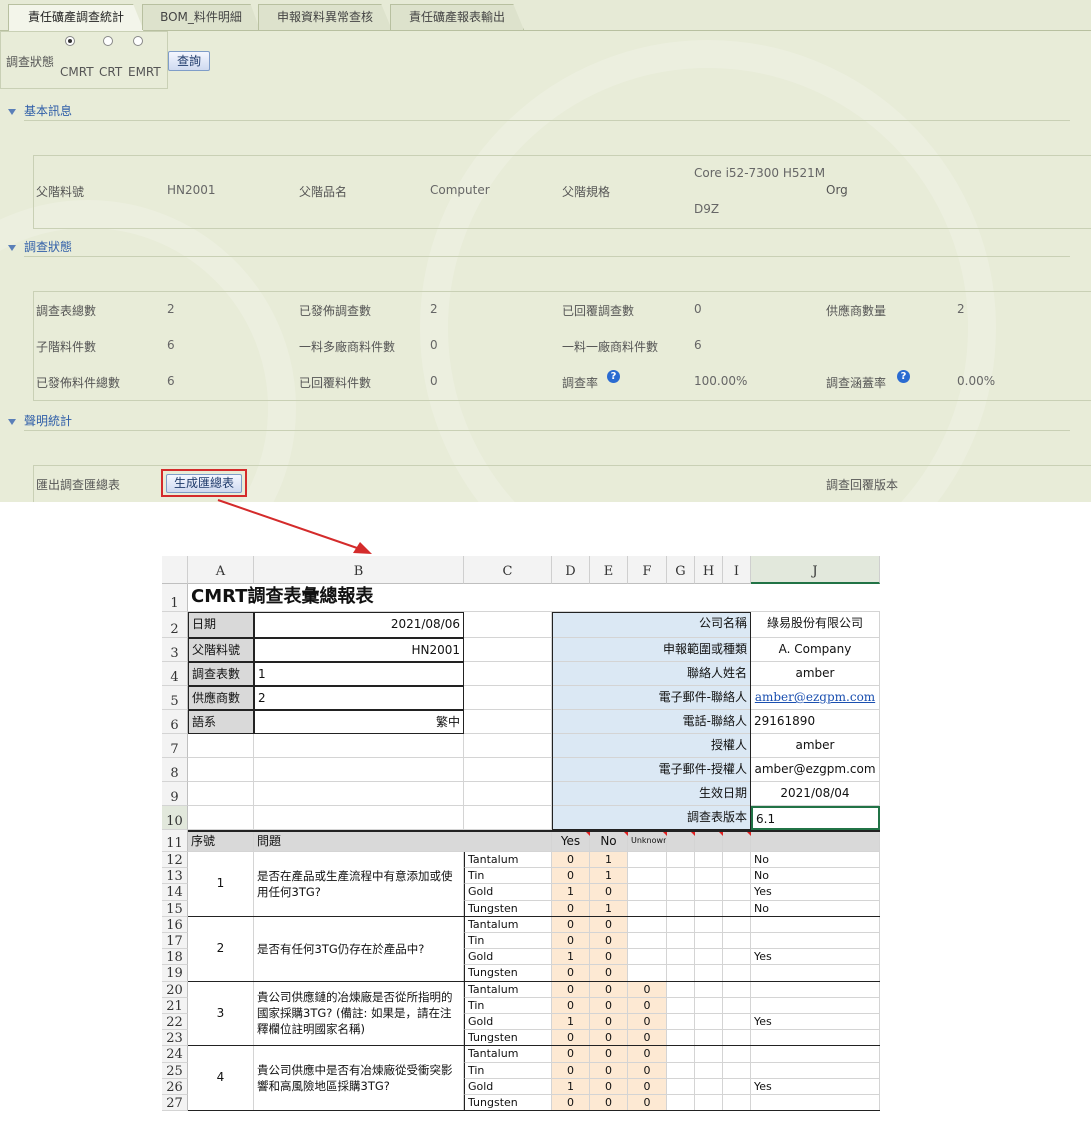 This screenshot has width=1091, height=1121. I want to click on row-header: 22, so click(175, 1022).